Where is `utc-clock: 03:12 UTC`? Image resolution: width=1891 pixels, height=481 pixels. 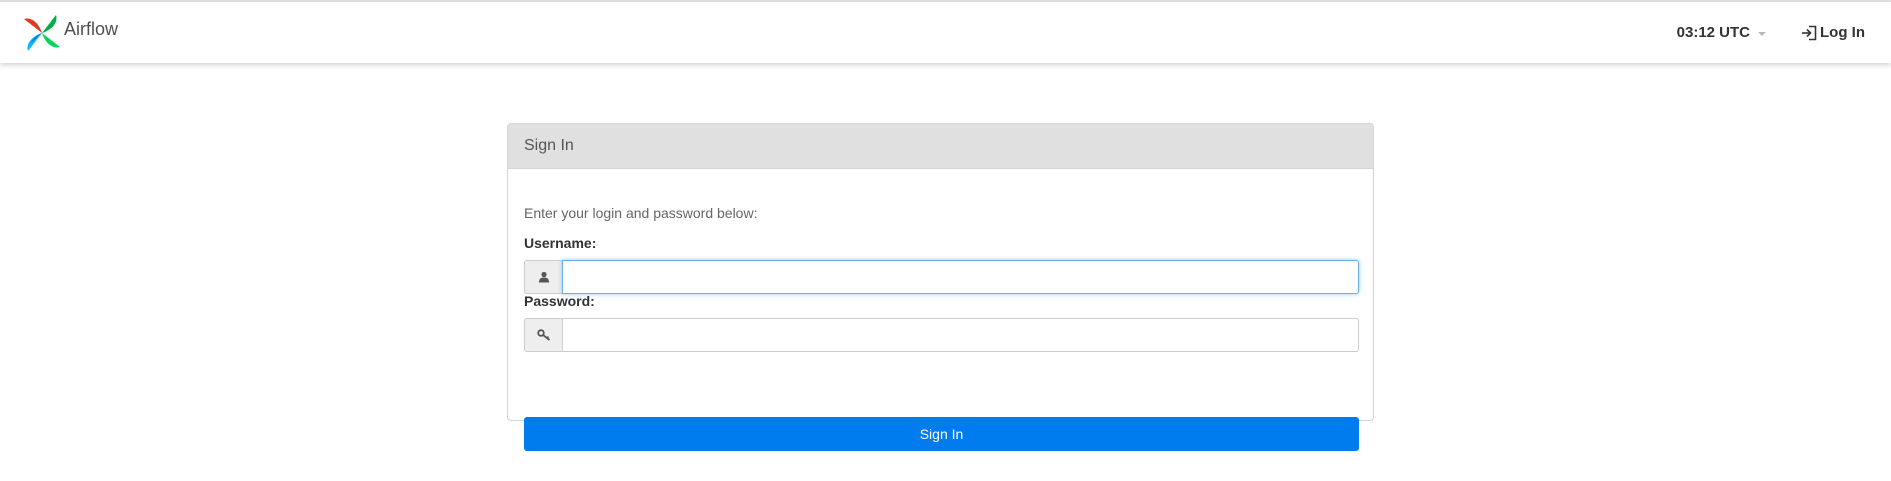 utc-clock: 03:12 UTC is located at coordinates (1721, 32).